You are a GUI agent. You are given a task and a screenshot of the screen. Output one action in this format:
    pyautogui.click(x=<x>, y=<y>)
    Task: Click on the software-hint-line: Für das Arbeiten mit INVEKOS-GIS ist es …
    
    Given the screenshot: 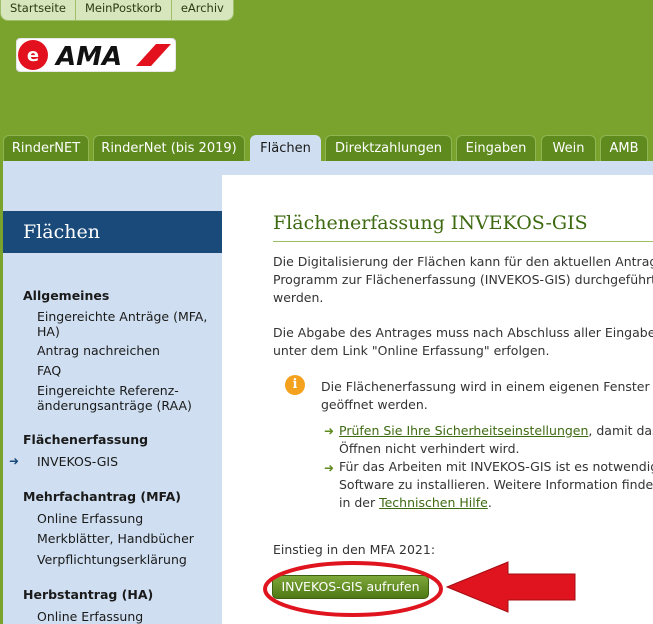 What is the action you would take?
    pyautogui.click(x=496, y=466)
    